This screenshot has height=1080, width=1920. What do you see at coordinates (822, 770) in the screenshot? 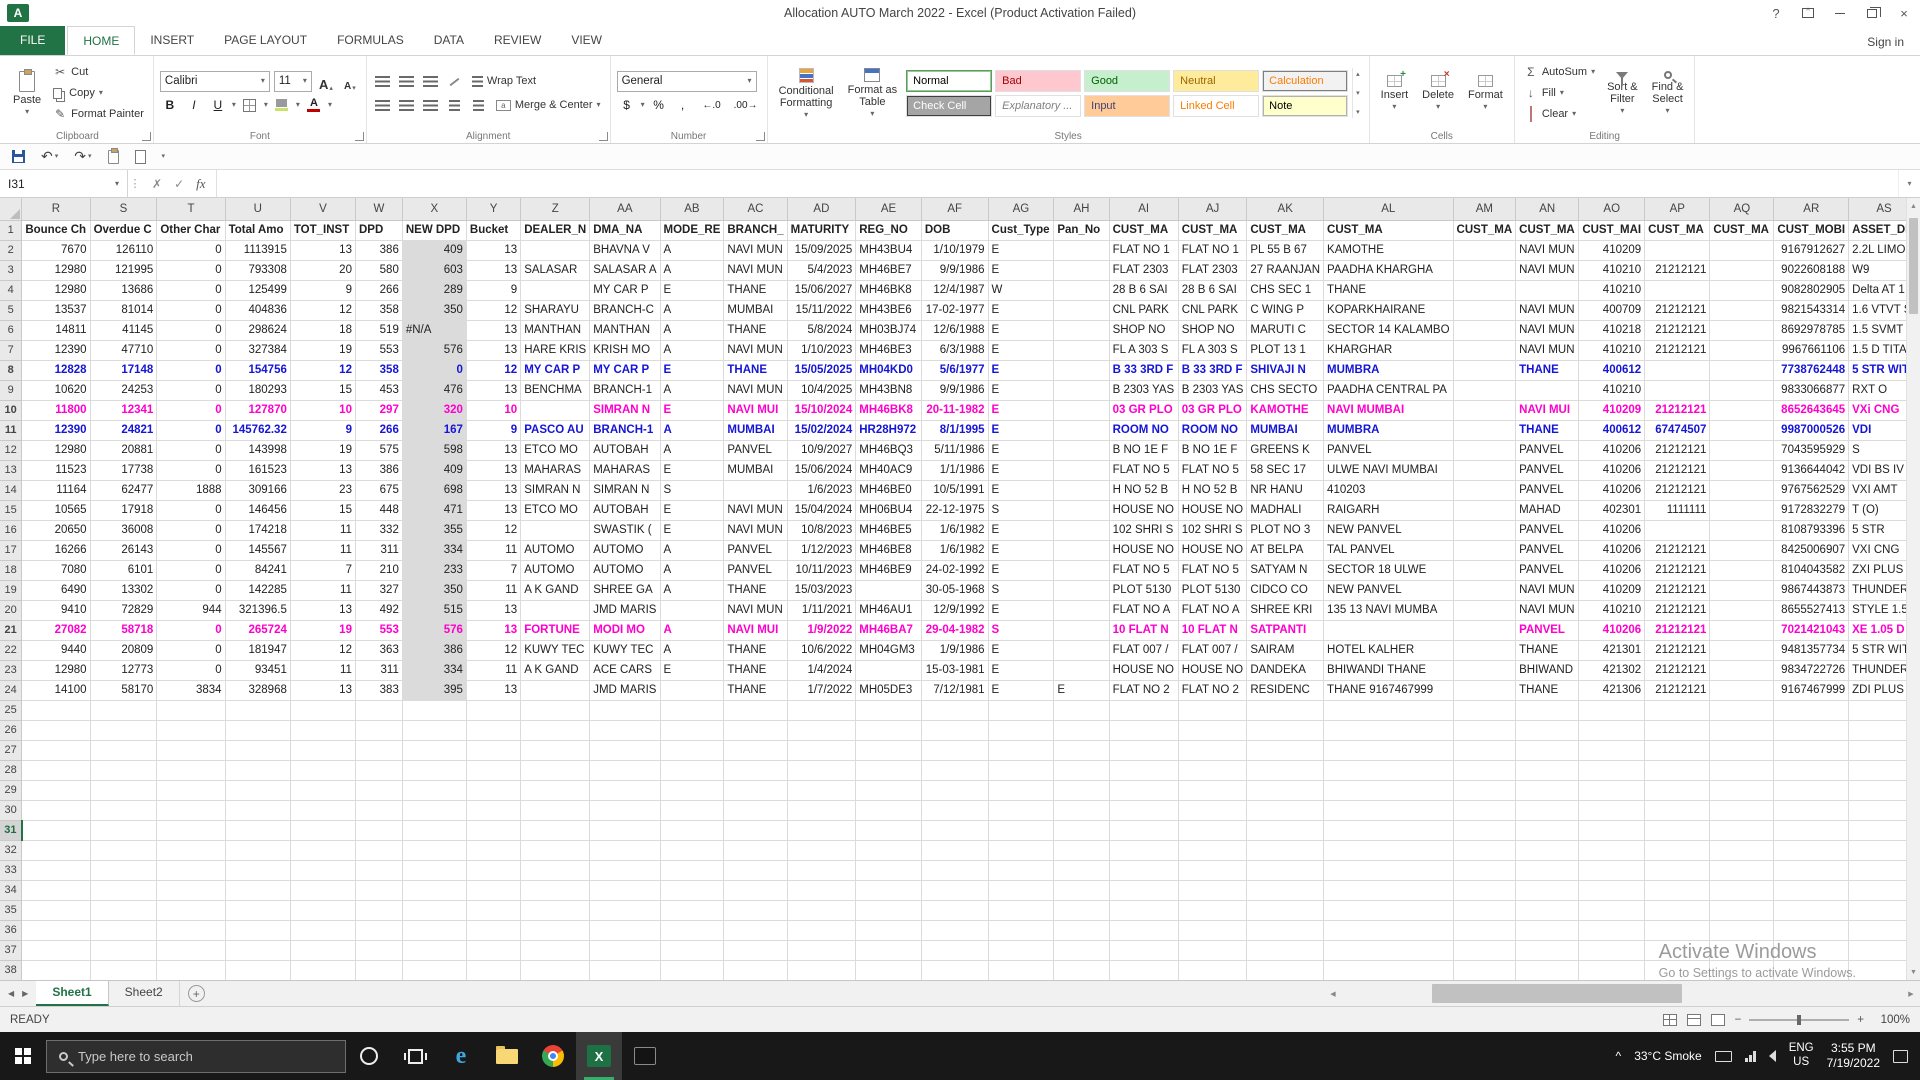
I see `cell-AD28` at bounding box center [822, 770].